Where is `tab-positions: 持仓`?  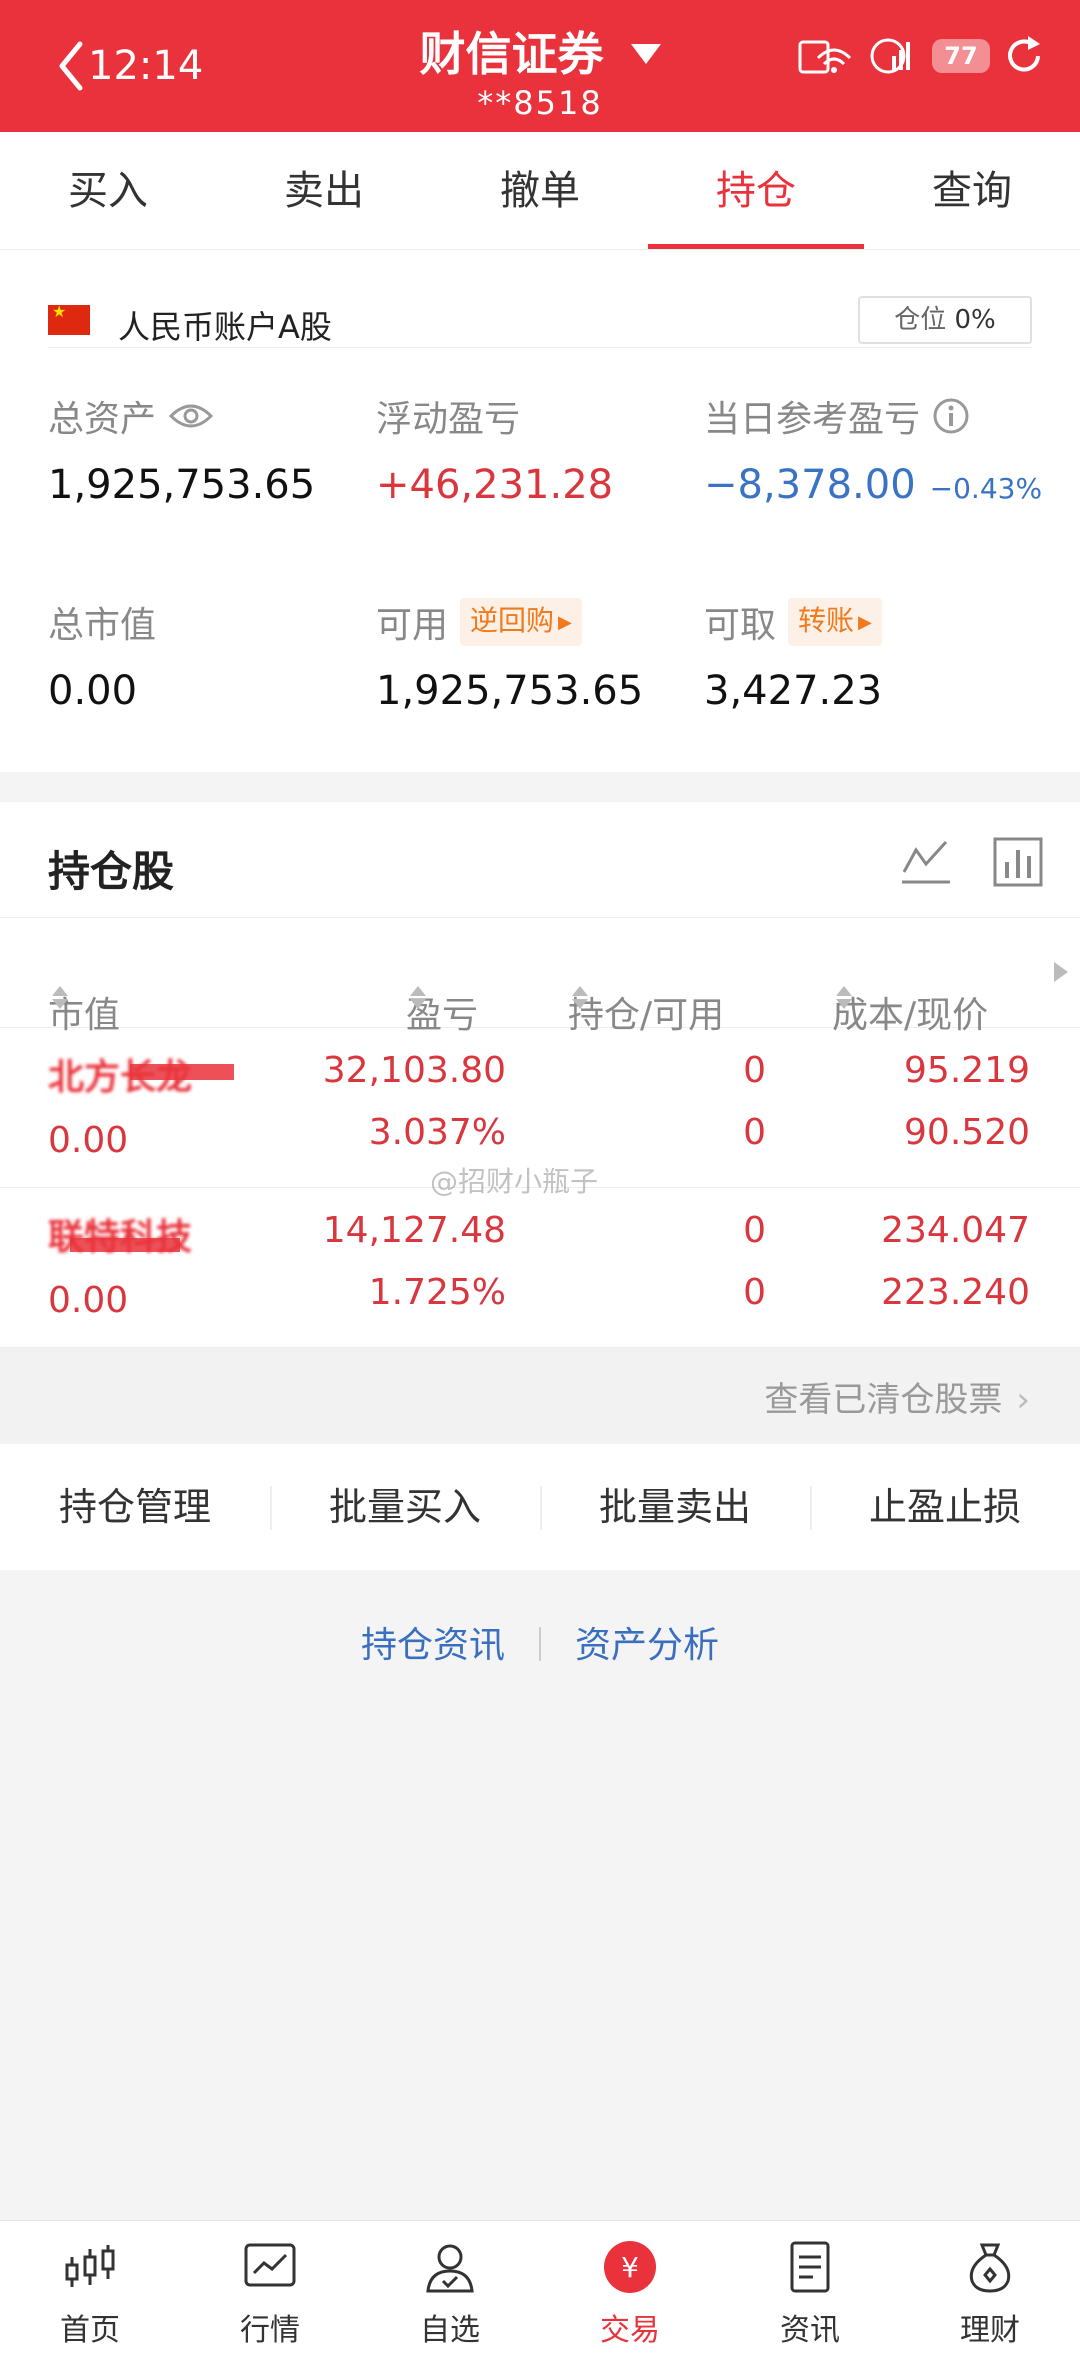 tab-positions: 持仓 is located at coordinates (756, 190).